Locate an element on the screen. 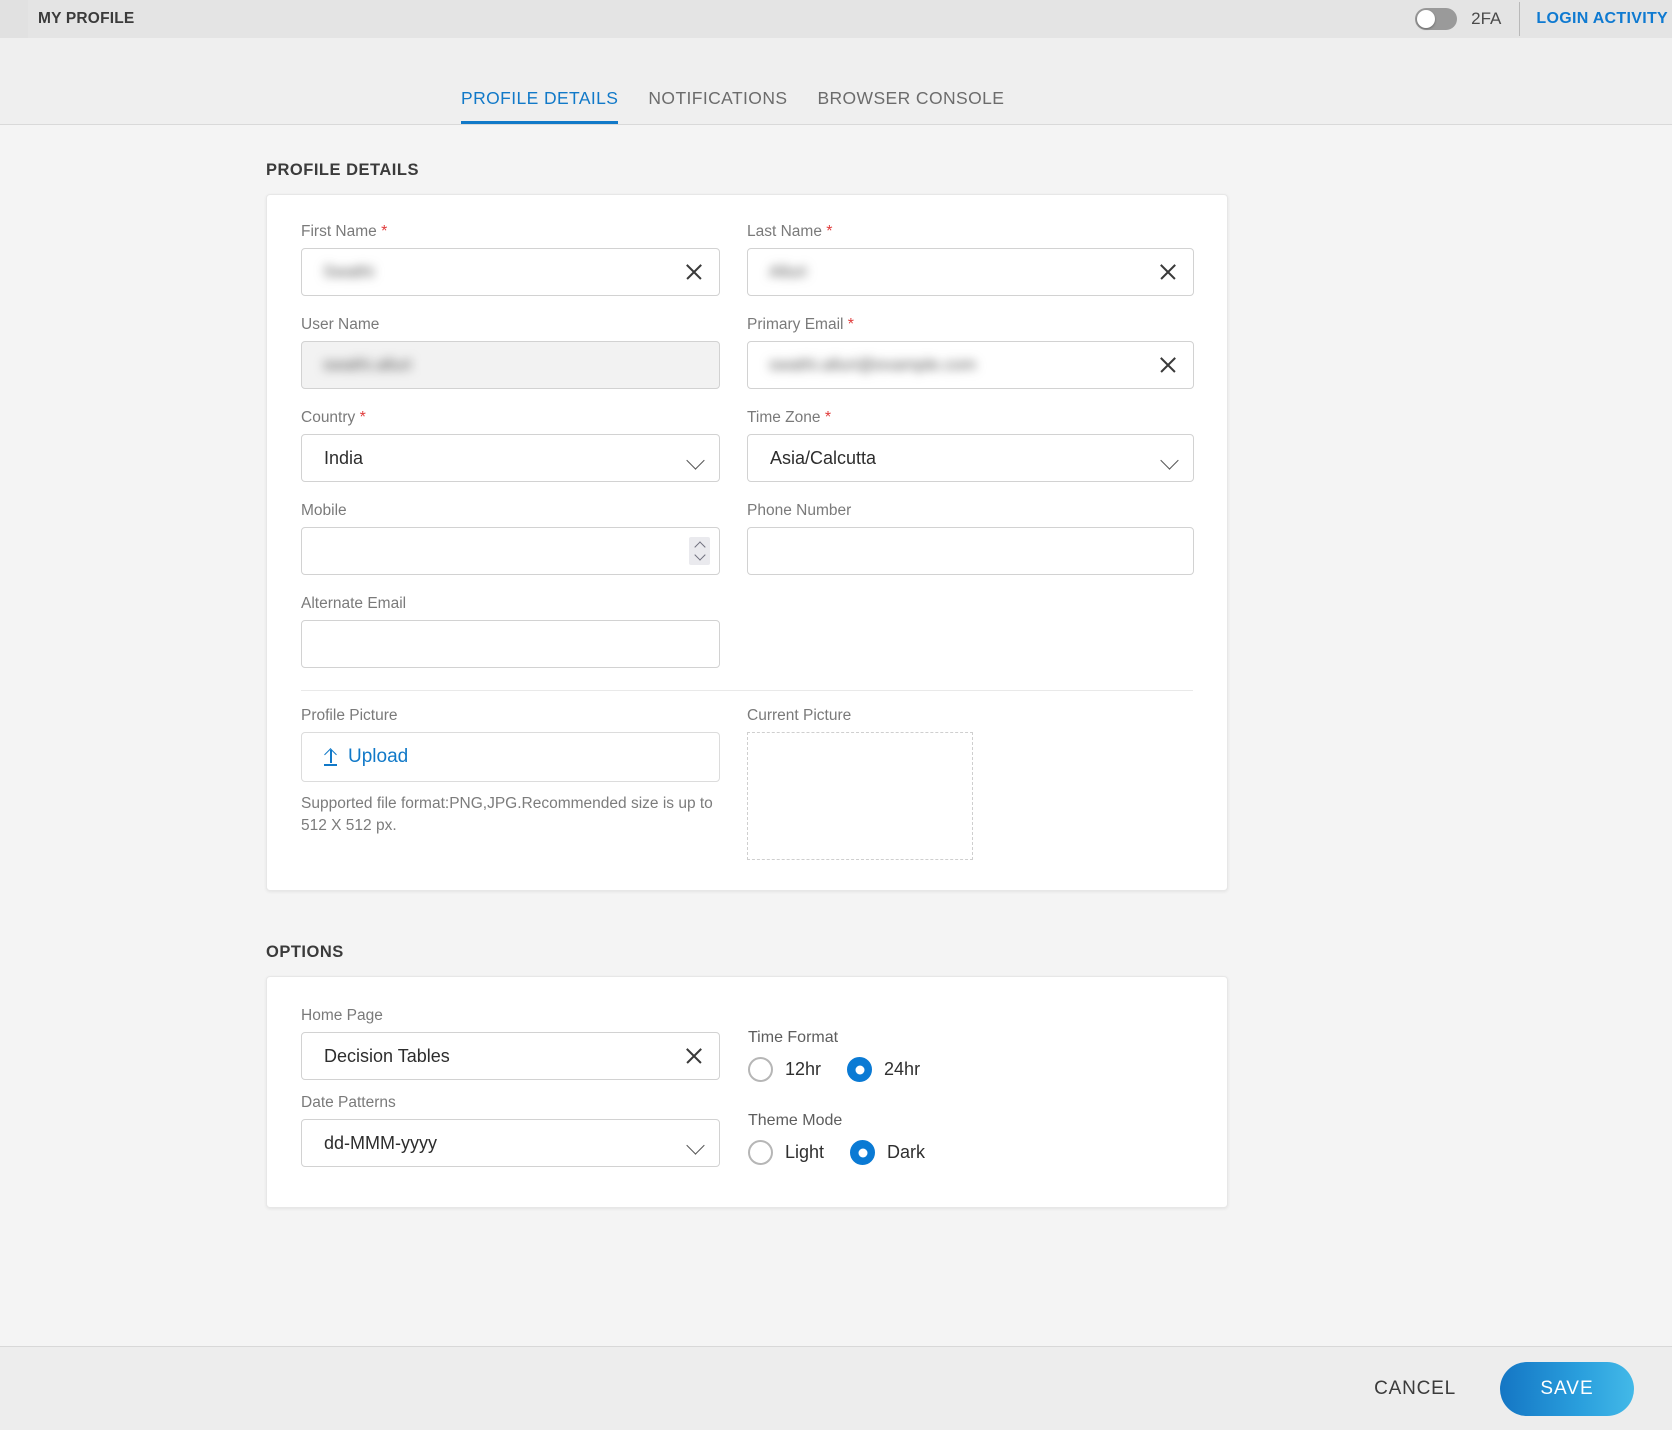  date-patterns-label: Date Patterns is located at coordinates (348, 1102).